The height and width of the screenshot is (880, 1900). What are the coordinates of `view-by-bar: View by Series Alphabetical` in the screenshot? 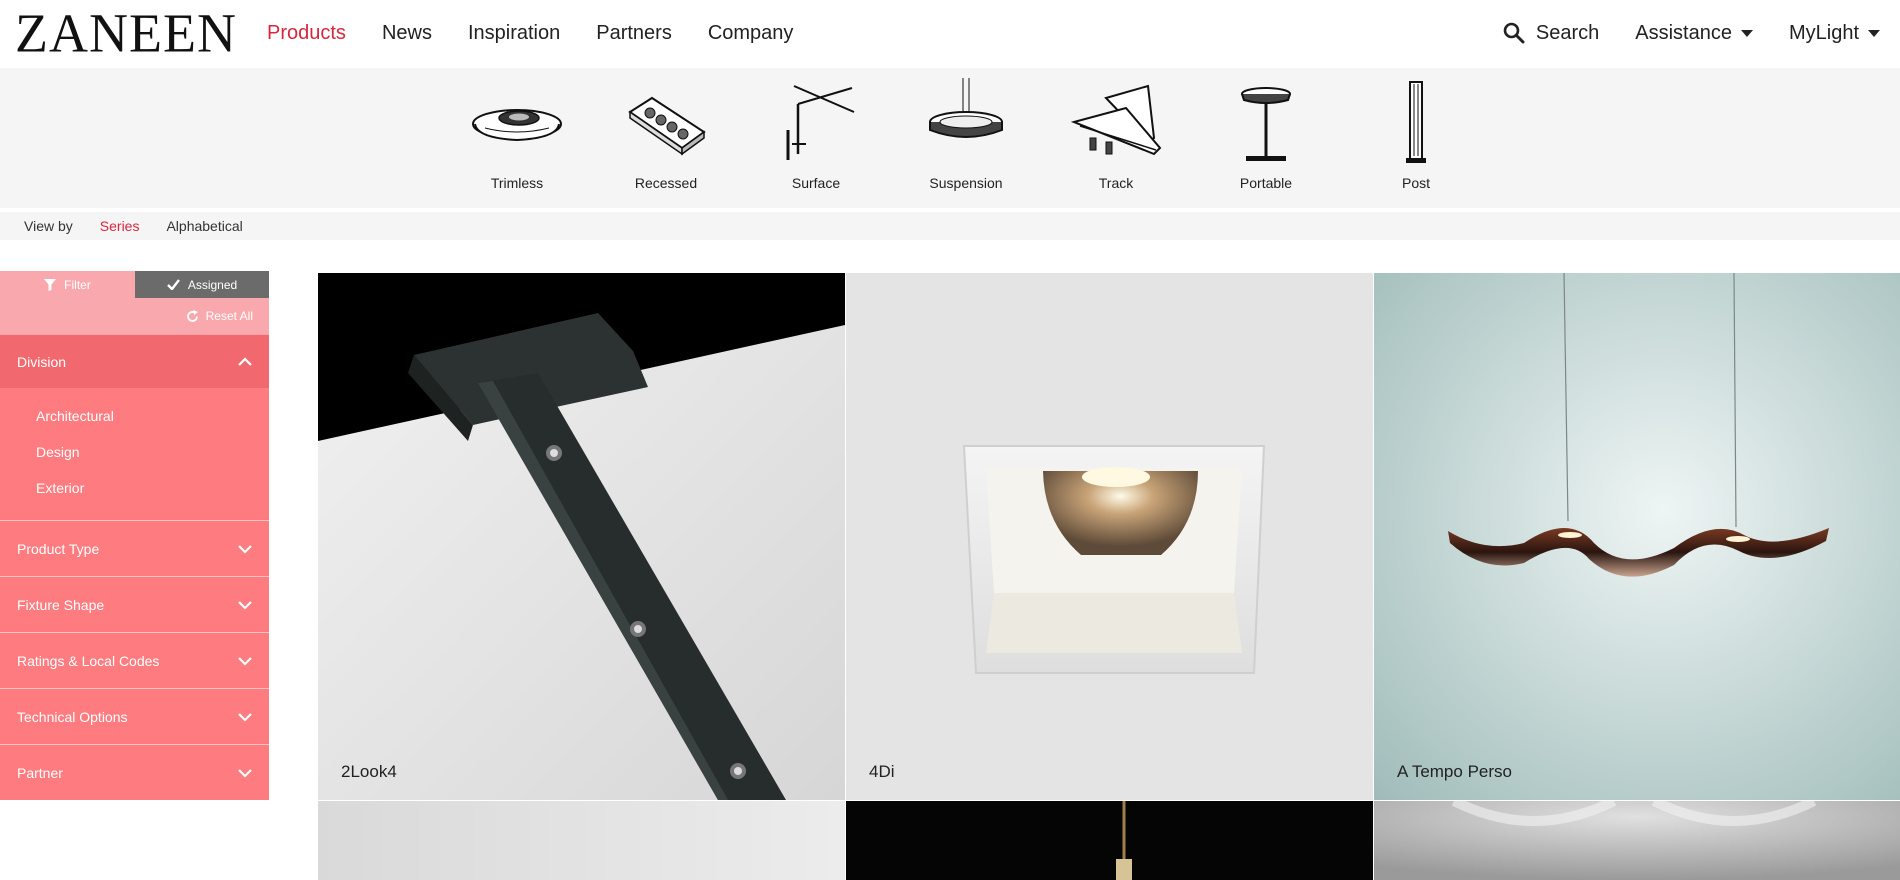 It's located at (950, 226).